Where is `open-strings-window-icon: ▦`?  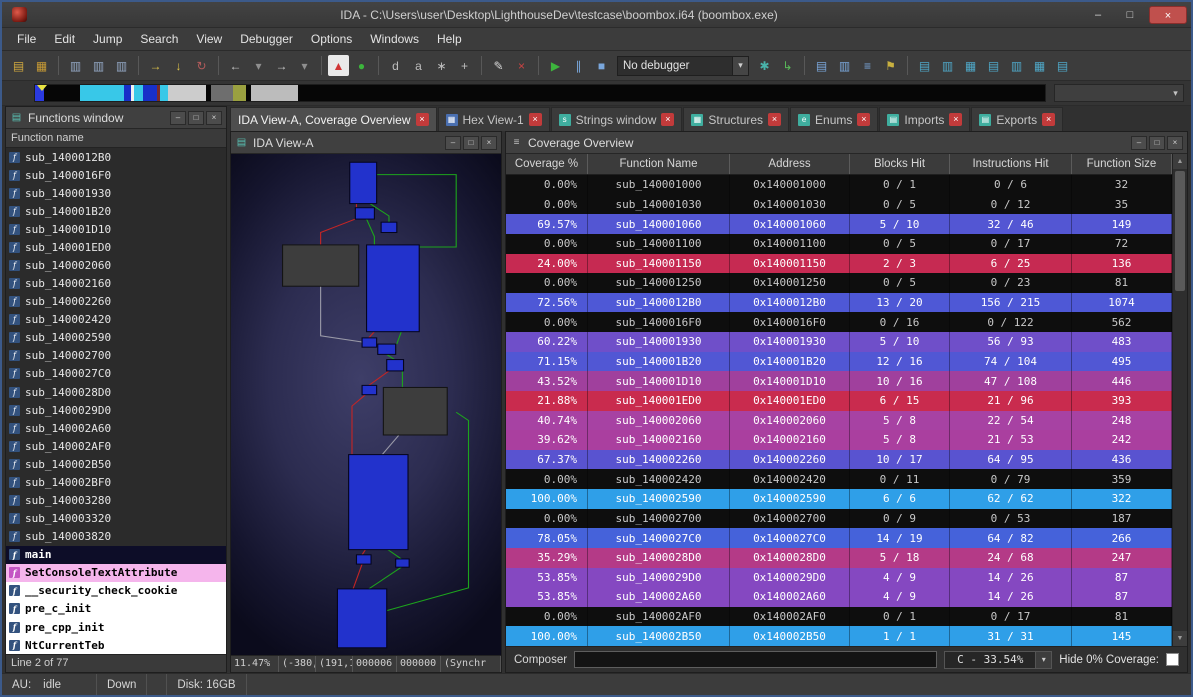
open-strings-window-icon: ▦ is located at coordinates (970, 65).